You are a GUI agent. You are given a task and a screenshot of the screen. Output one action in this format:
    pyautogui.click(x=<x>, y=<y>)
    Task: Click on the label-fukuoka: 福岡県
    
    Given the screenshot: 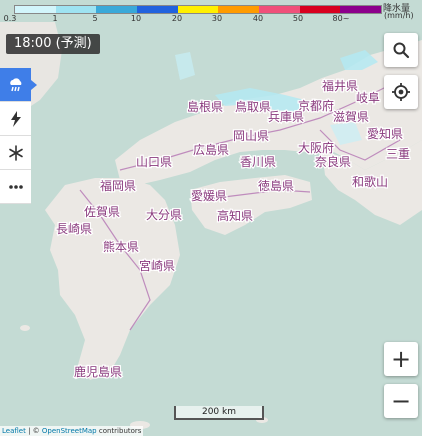 What is the action you would take?
    pyautogui.click(x=118, y=185)
    